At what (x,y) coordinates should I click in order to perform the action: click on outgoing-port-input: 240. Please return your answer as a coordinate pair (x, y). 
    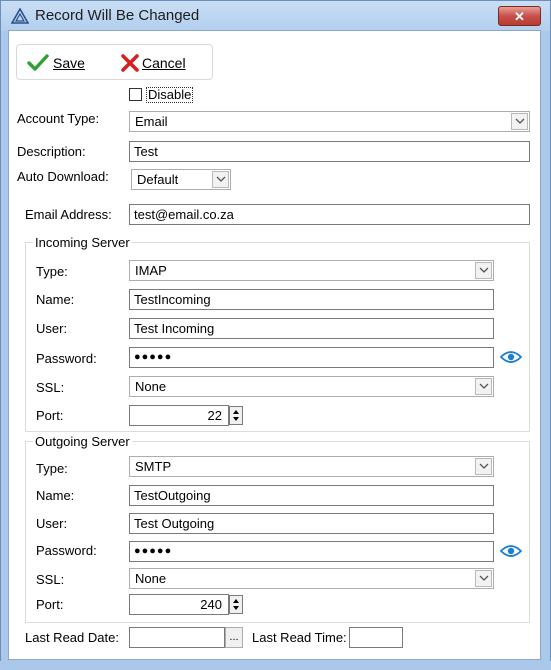
    Looking at the image, I should click on (179, 604).